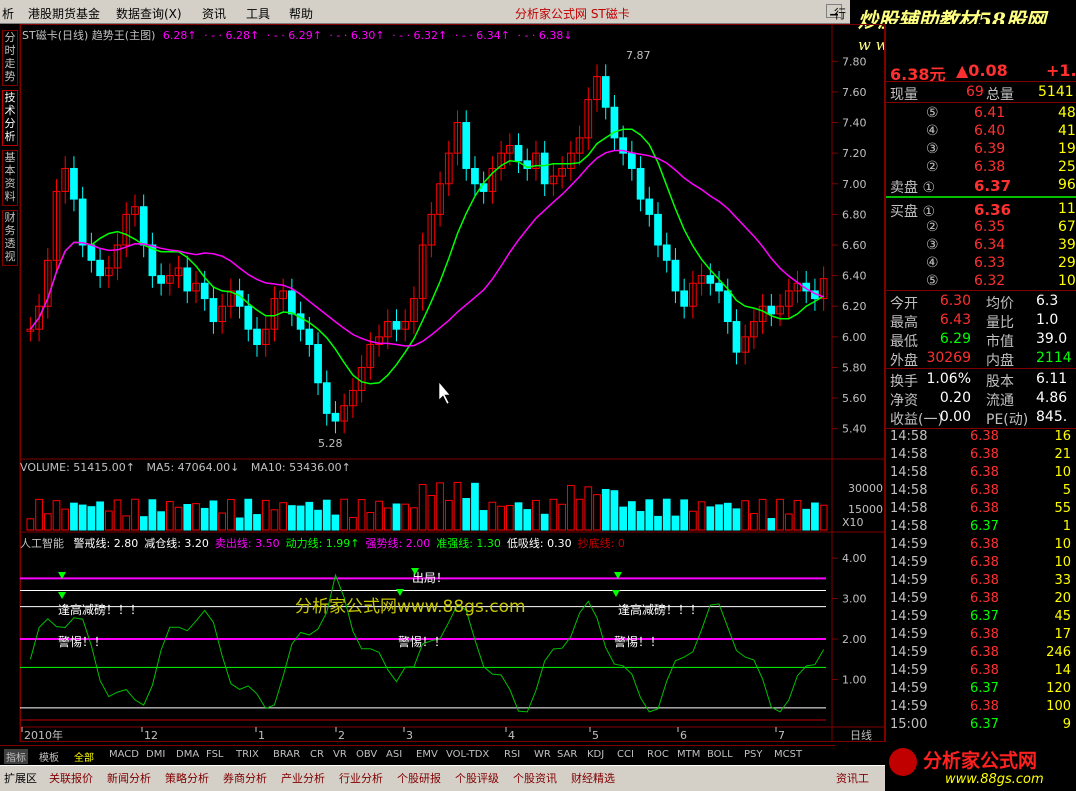 The height and width of the screenshot is (791, 1076). What do you see at coordinates (361, 778) in the screenshot?
I see `bottom-tab: 行业分析` at bounding box center [361, 778].